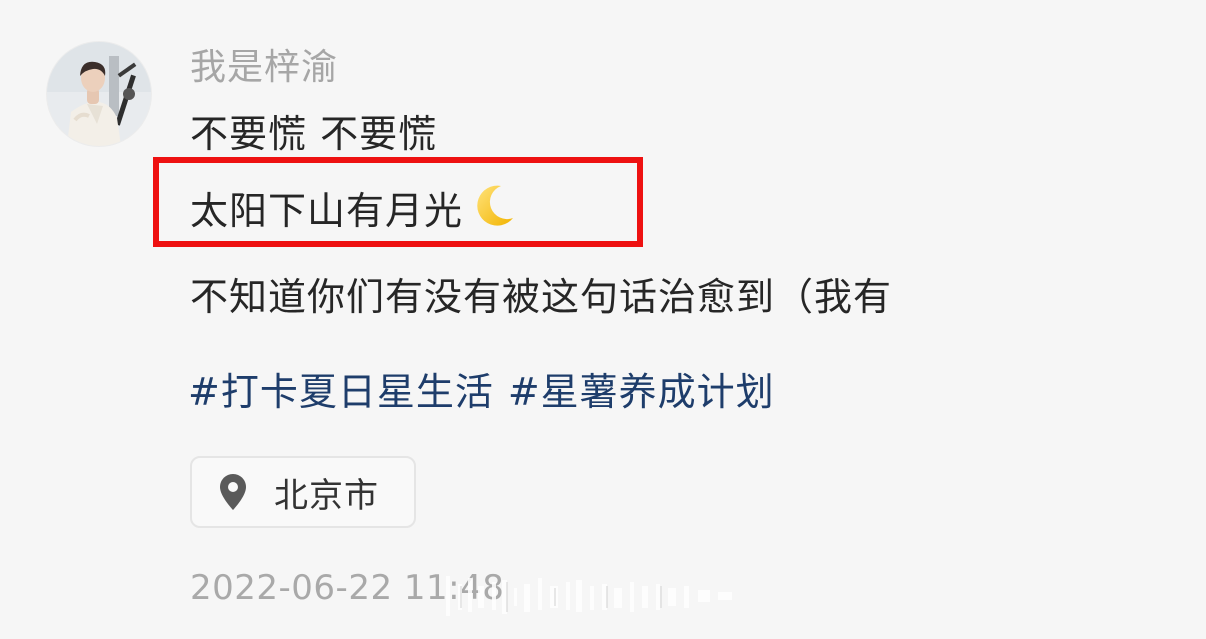  I want to click on hashtag-2: #星薯养成计划, so click(641, 392).